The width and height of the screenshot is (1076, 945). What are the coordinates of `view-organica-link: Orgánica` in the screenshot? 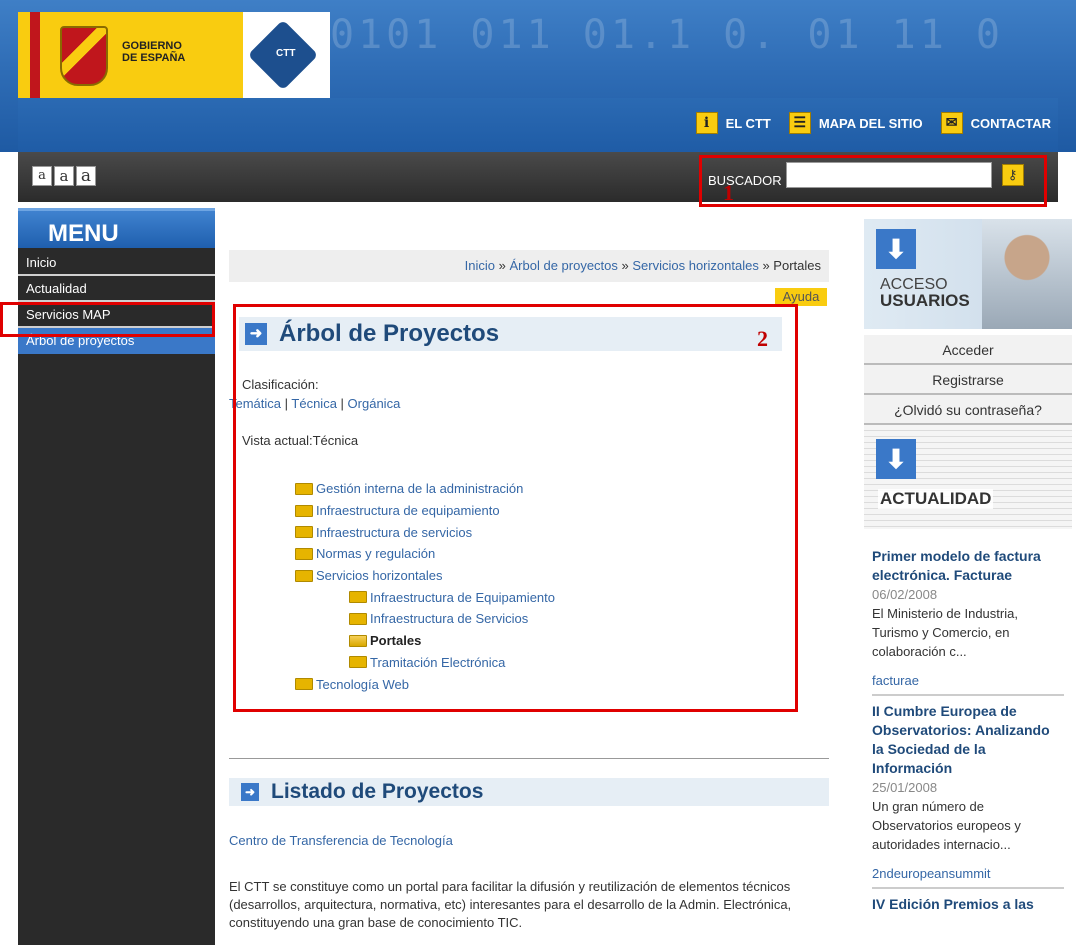 It's located at (374, 403).